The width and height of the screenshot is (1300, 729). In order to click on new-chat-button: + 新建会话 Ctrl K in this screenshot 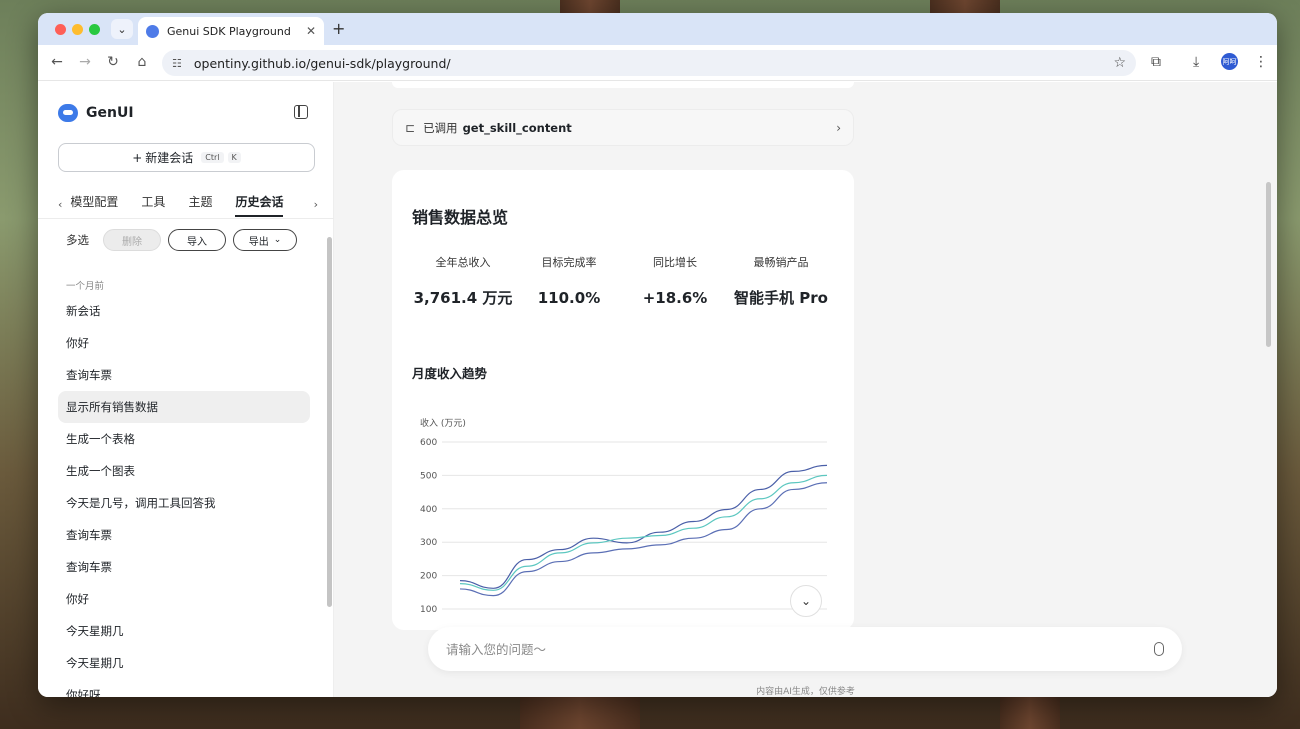, I will do `click(186, 157)`.